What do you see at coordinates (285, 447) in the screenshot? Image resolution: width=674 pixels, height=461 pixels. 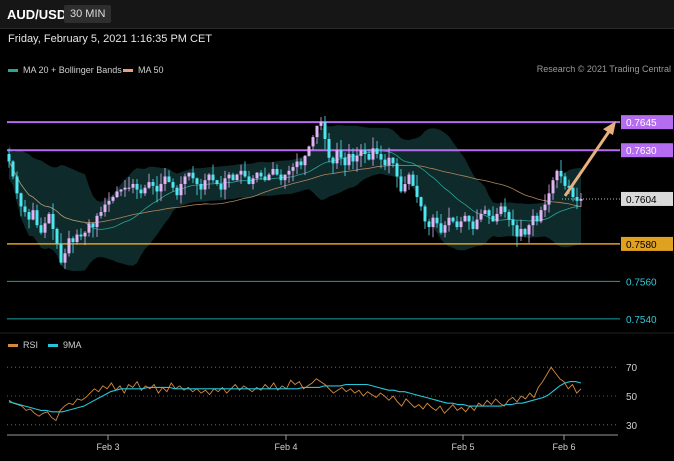 I see `time-tick-Feb-4: Feb 4` at bounding box center [285, 447].